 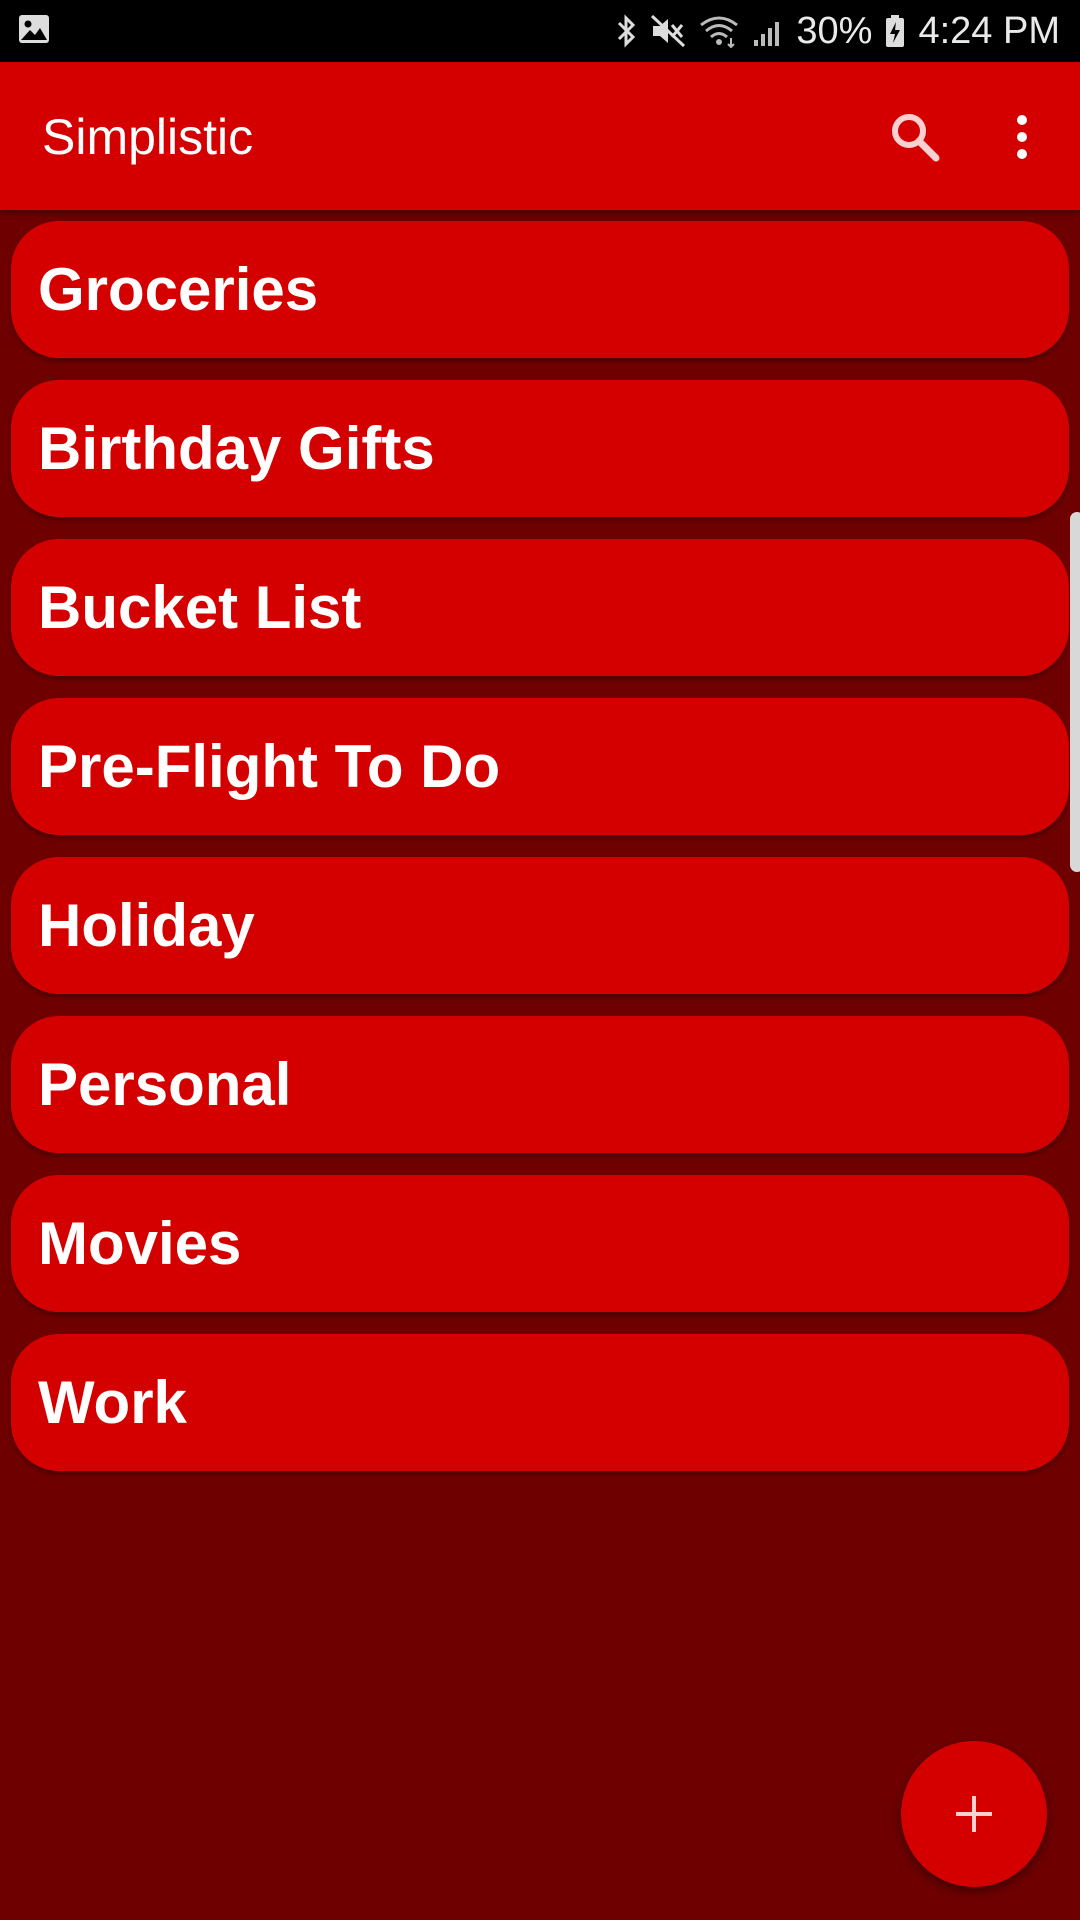 I want to click on list-item-label: Bucket List, so click(x=200, y=607).